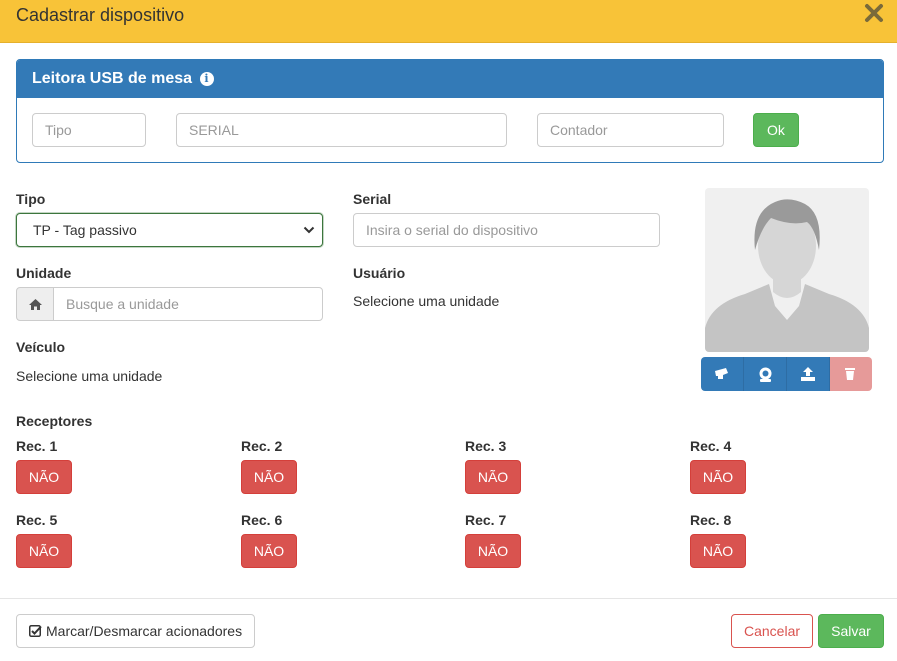  Describe the element at coordinates (89, 130) in the screenshot. I see `reader-tipo-input: Tipo` at that location.